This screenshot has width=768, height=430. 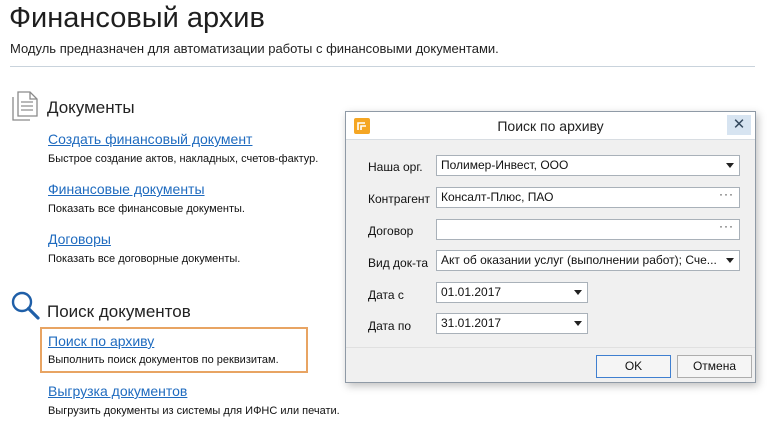 What do you see at coordinates (101, 341) in the screenshot?
I see `archive-search-link: Поиск по архиву` at bounding box center [101, 341].